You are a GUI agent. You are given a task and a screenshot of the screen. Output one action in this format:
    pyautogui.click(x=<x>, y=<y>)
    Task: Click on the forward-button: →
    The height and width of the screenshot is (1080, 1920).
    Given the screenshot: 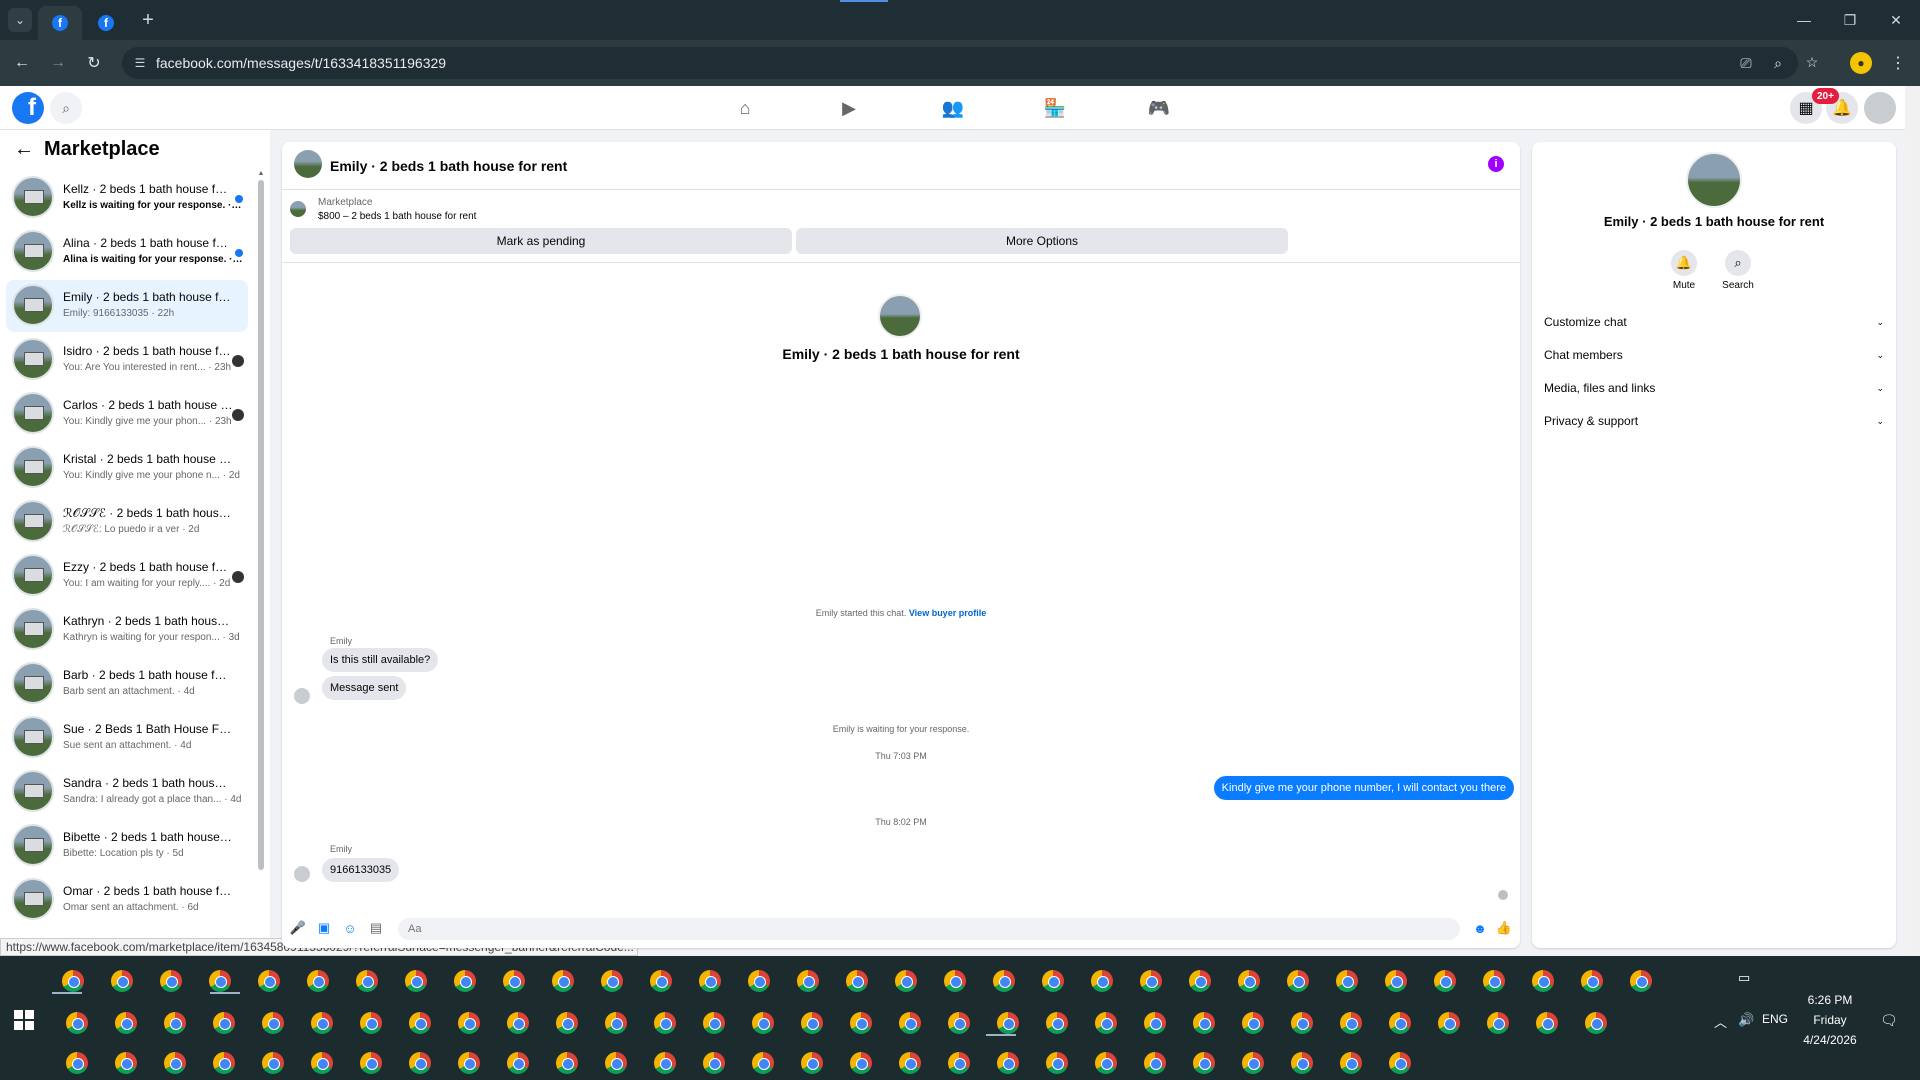 What is the action you would take?
    pyautogui.click(x=58, y=63)
    